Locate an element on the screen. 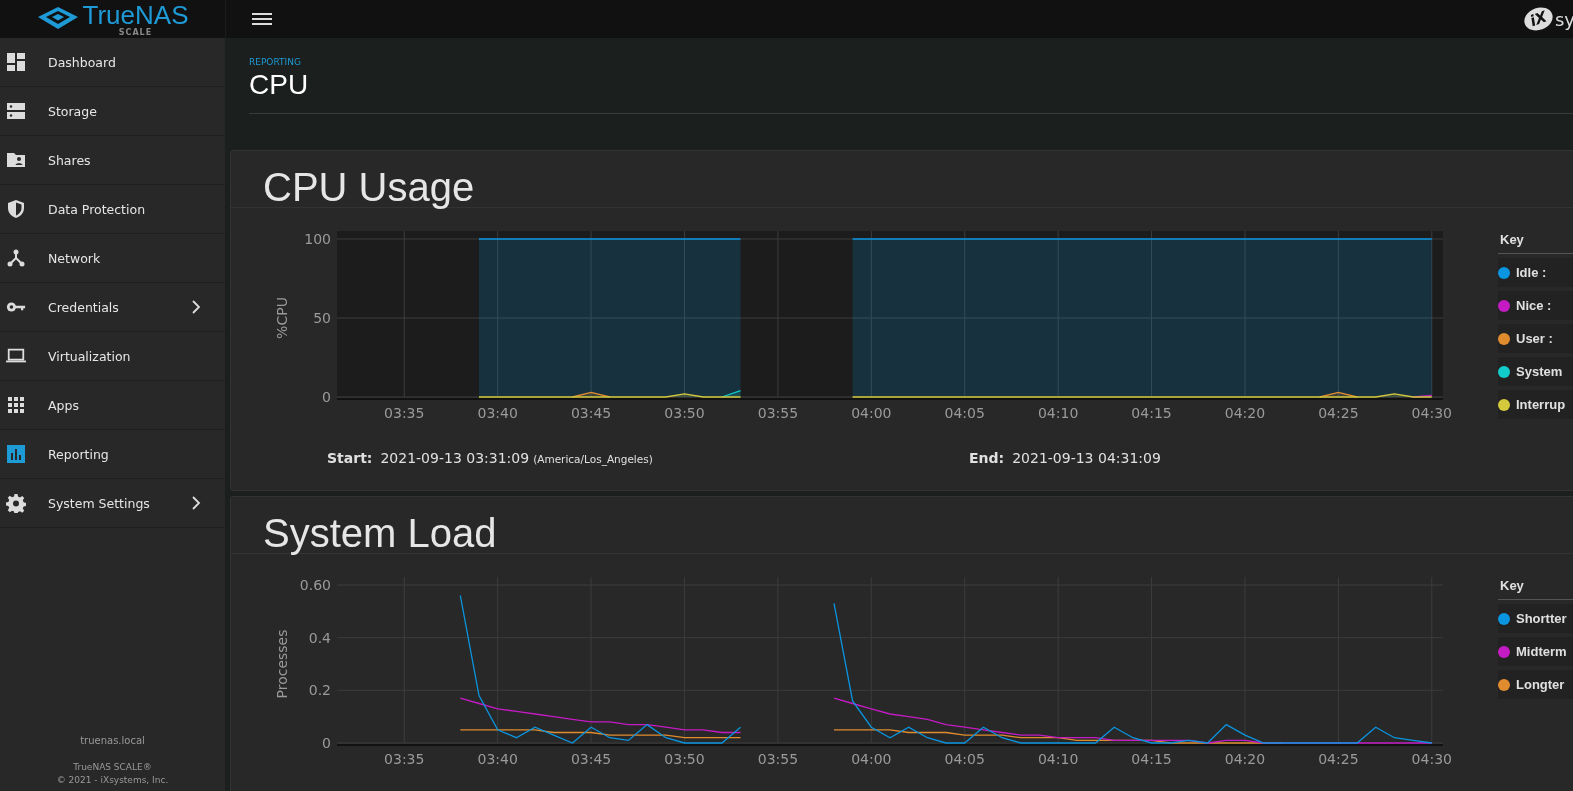 The image size is (1573, 791). y-tick-label: 0.60 is located at coordinates (315, 585).